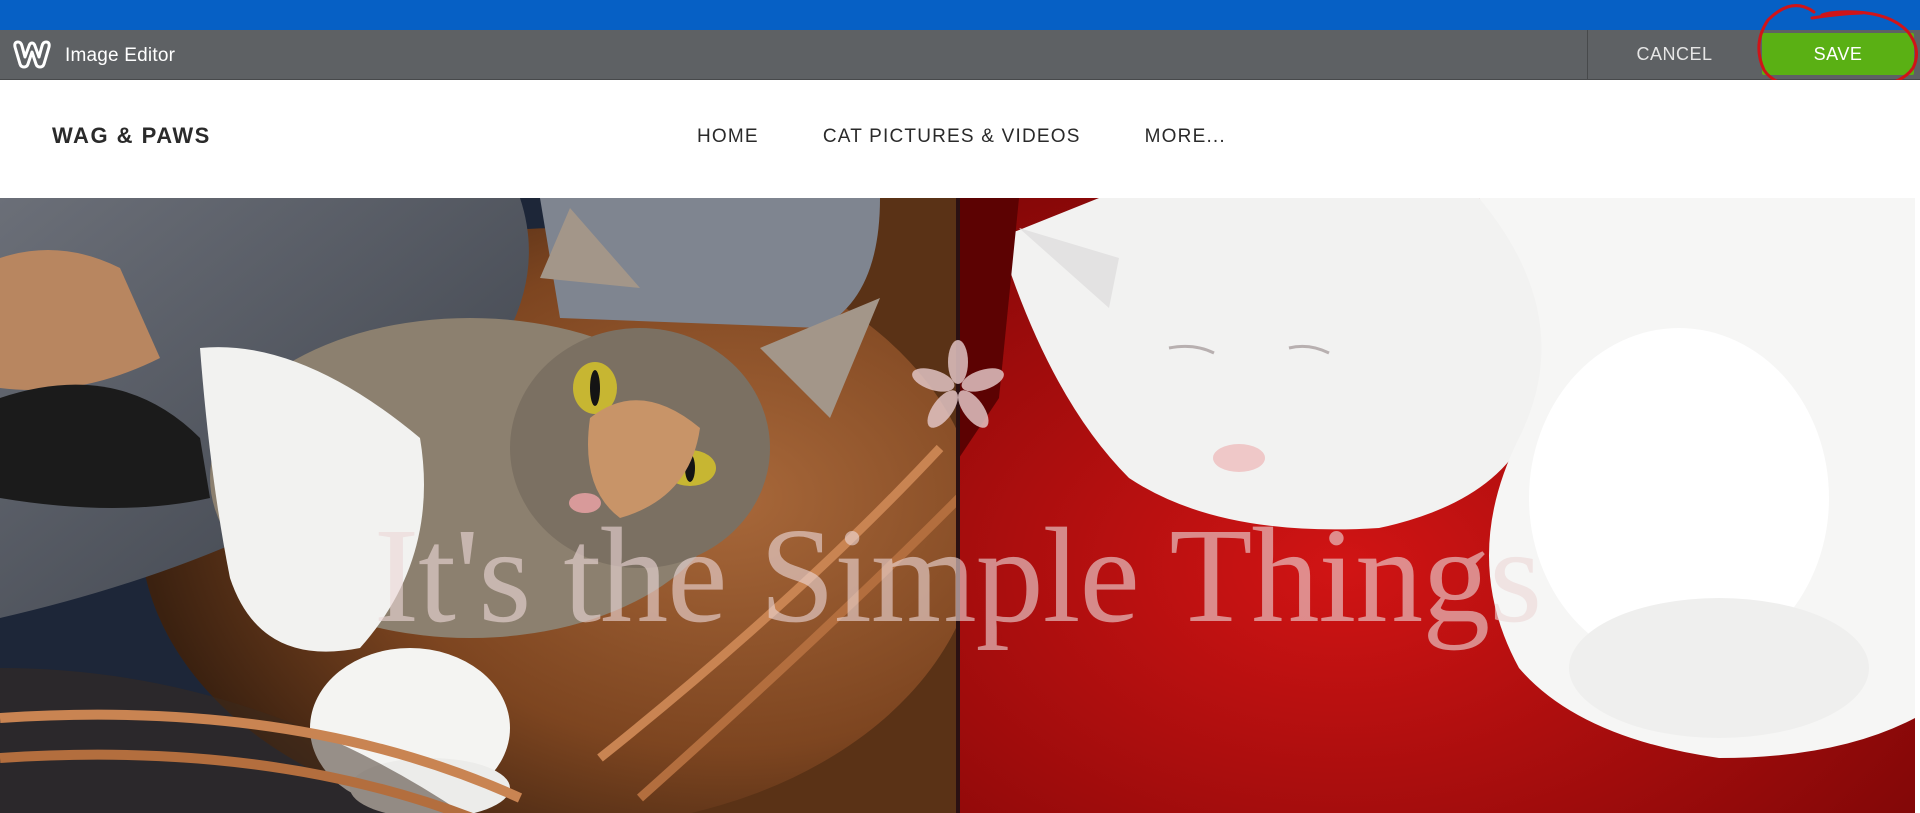 The image size is (1920, 813). I want to click on hero-headline: It's the Simple Things, so click(957, 576).